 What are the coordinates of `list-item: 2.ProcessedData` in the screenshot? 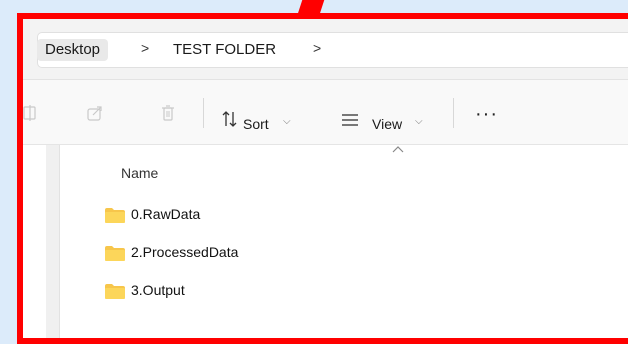 It's located at (255, 253).